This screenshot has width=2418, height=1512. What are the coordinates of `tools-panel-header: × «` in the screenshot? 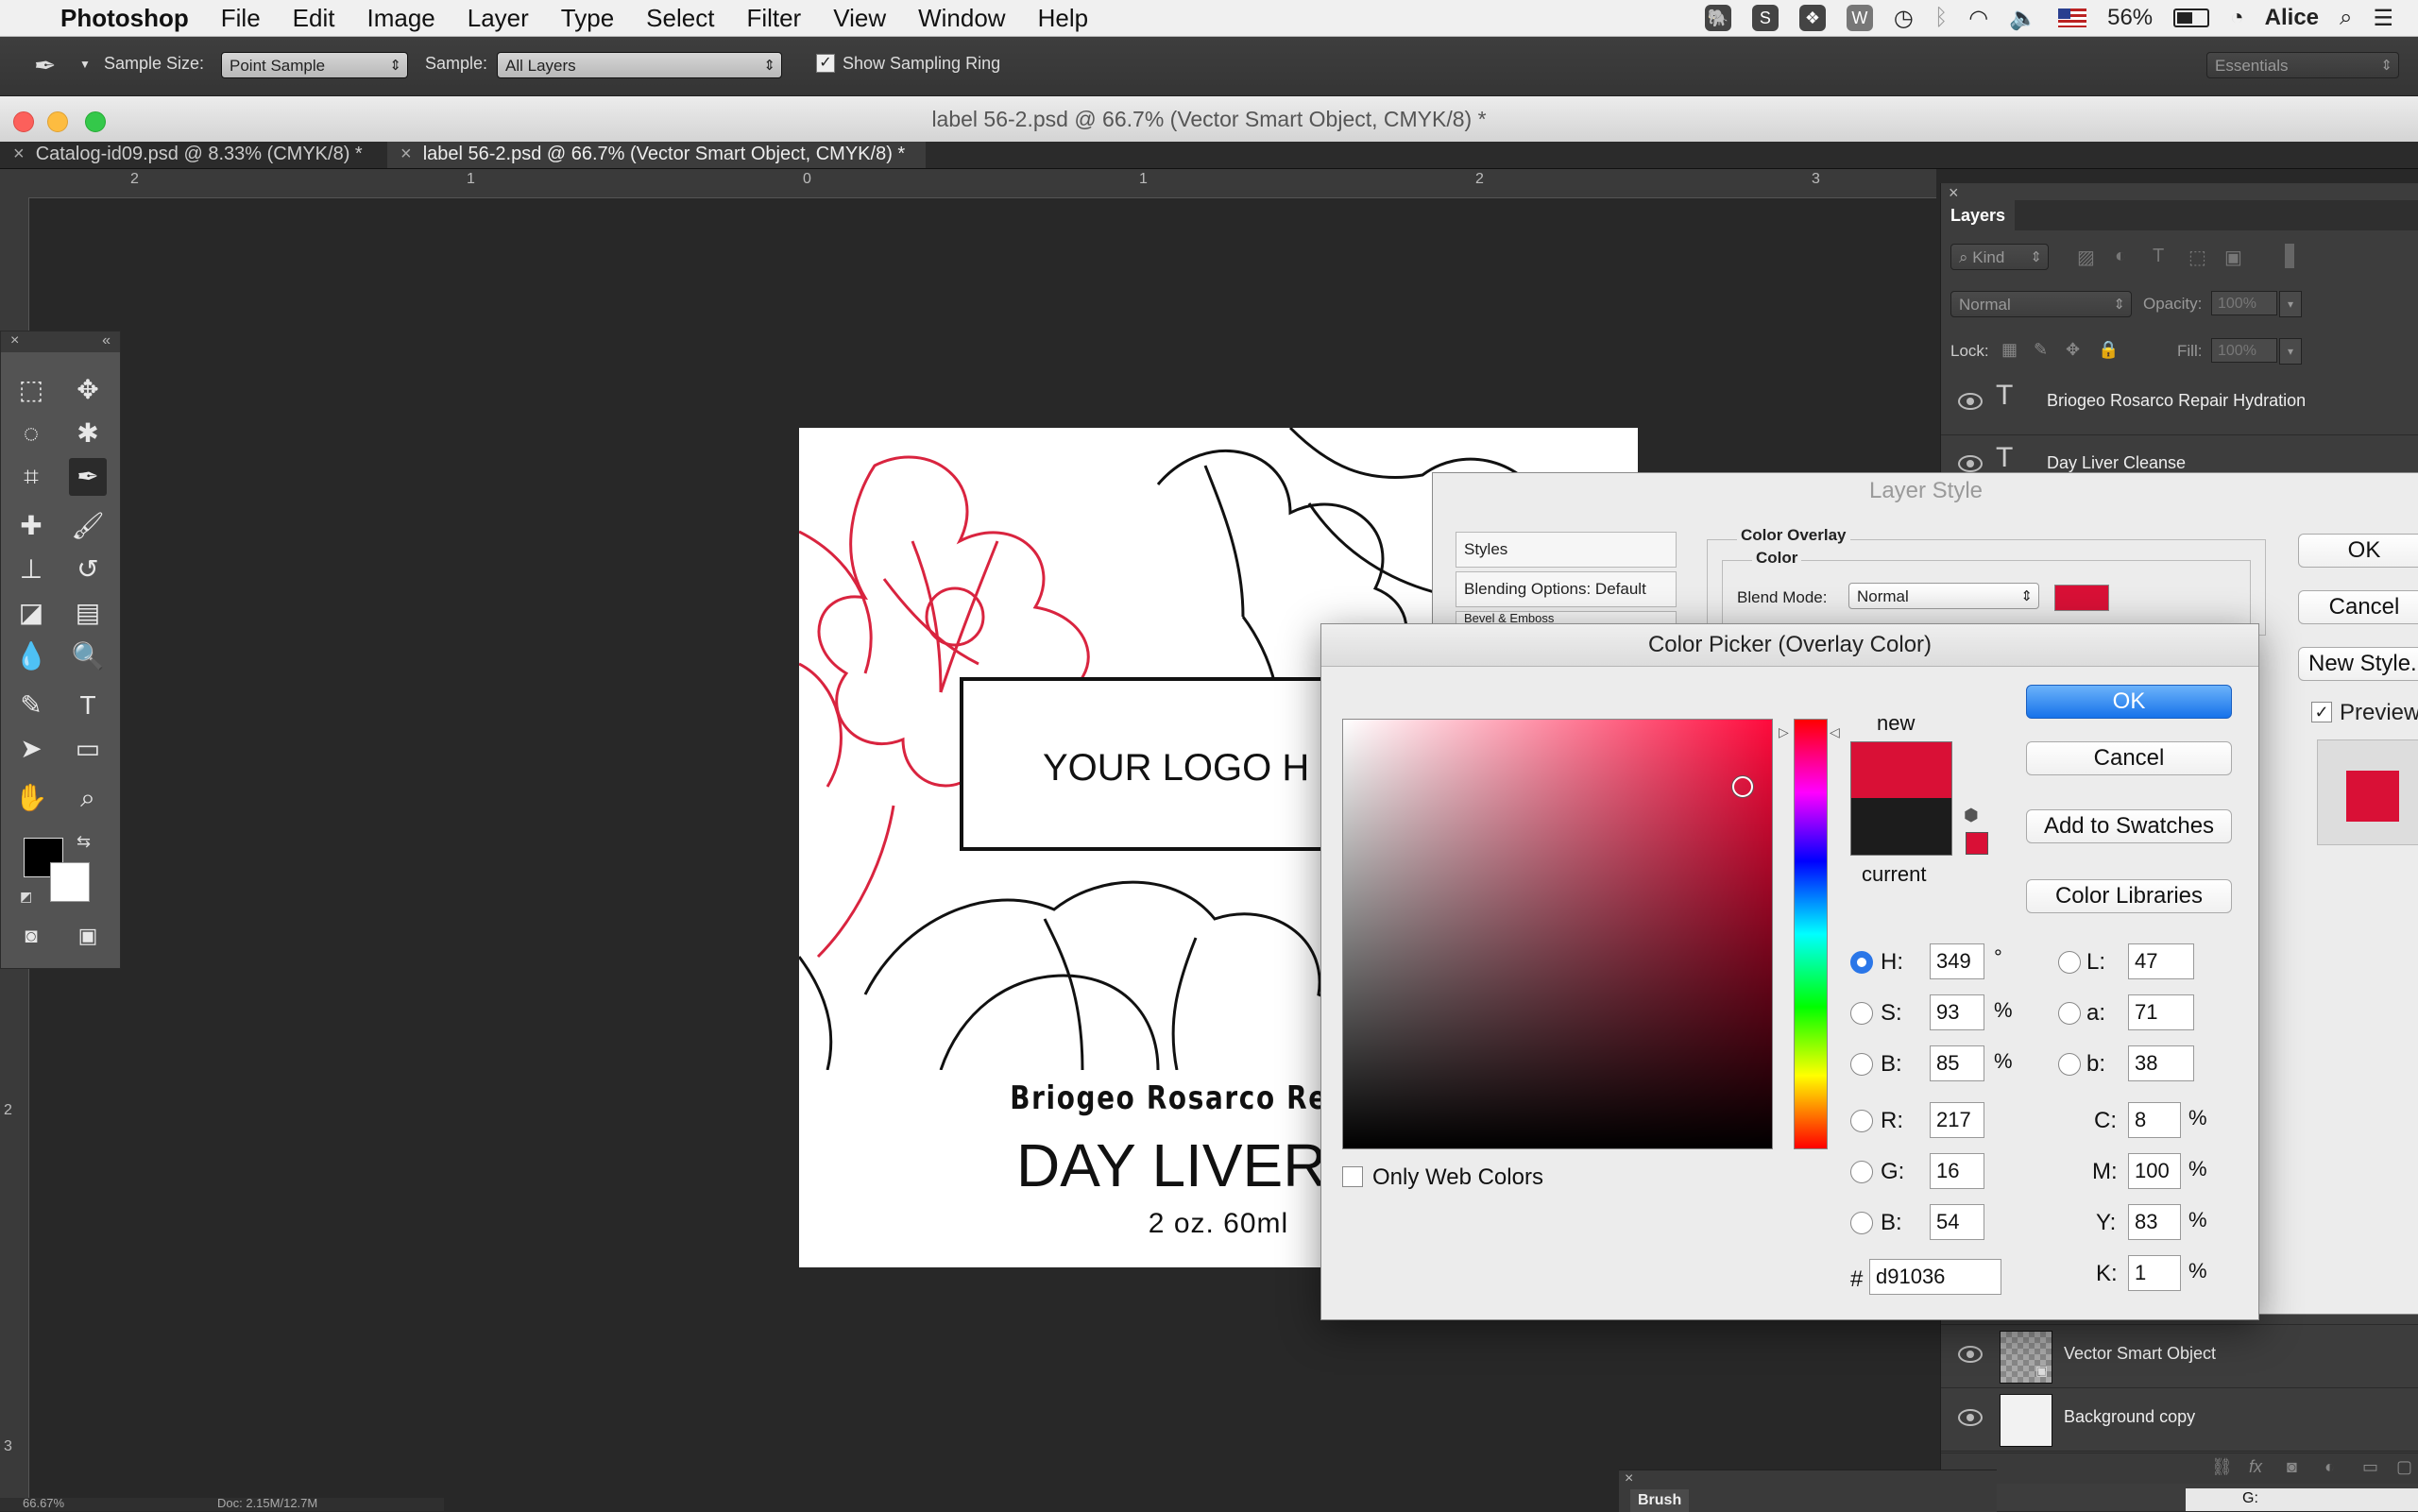 It's located at (60, 342).